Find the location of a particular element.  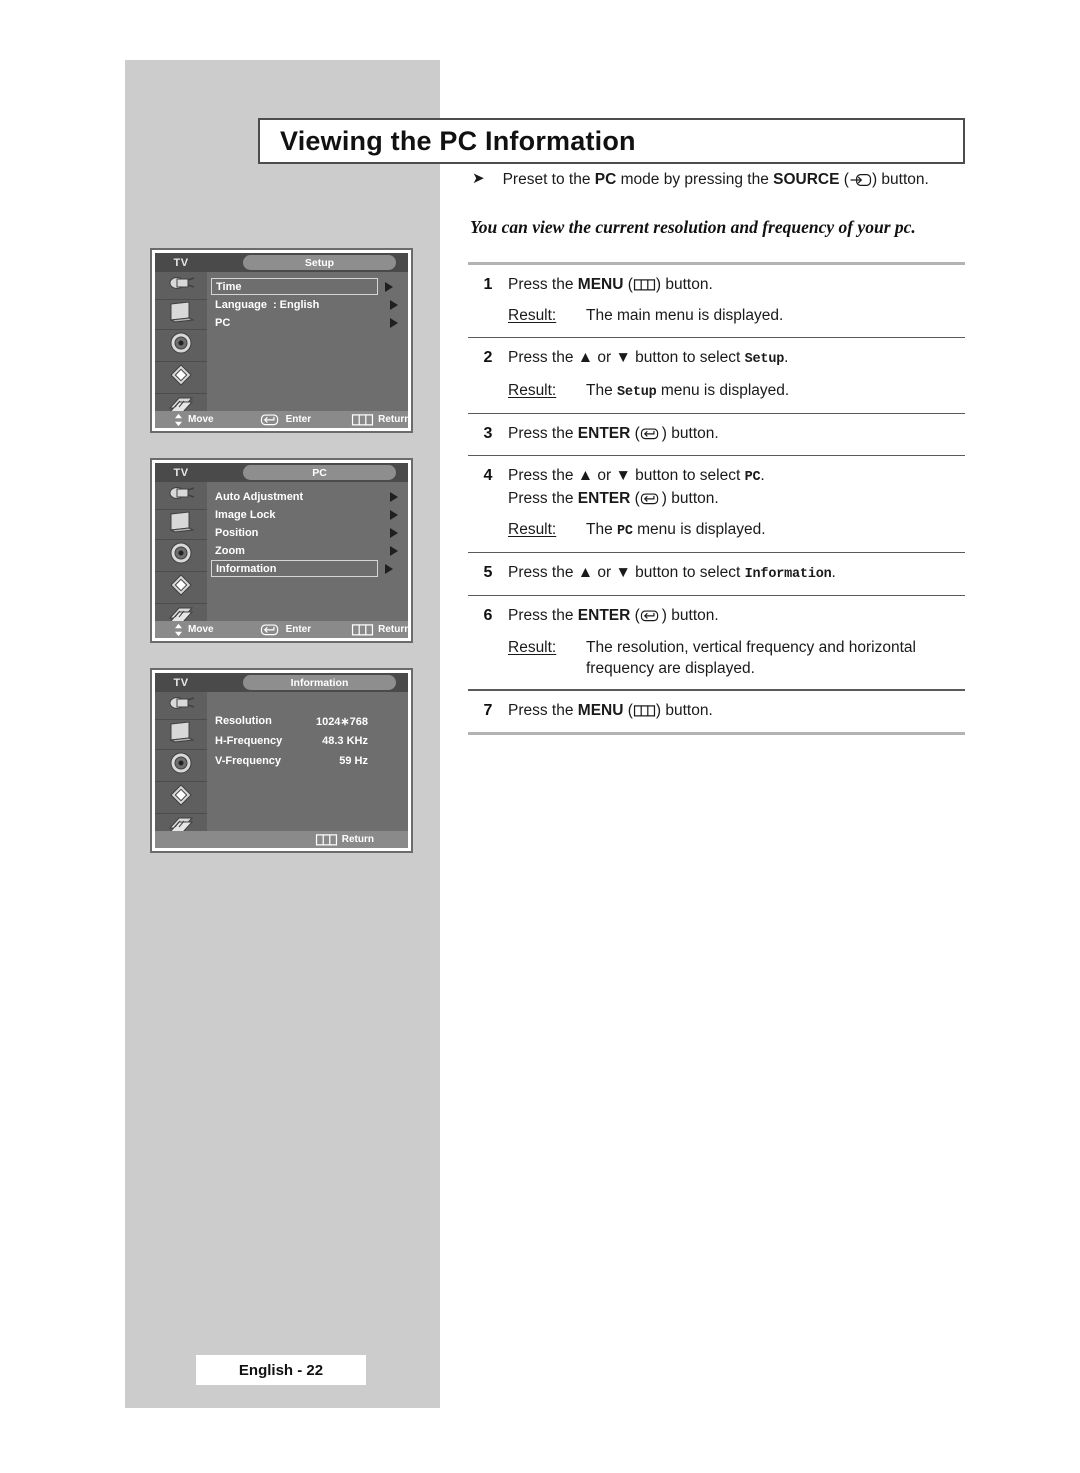

source-icon is located at coordinates (861, 180).